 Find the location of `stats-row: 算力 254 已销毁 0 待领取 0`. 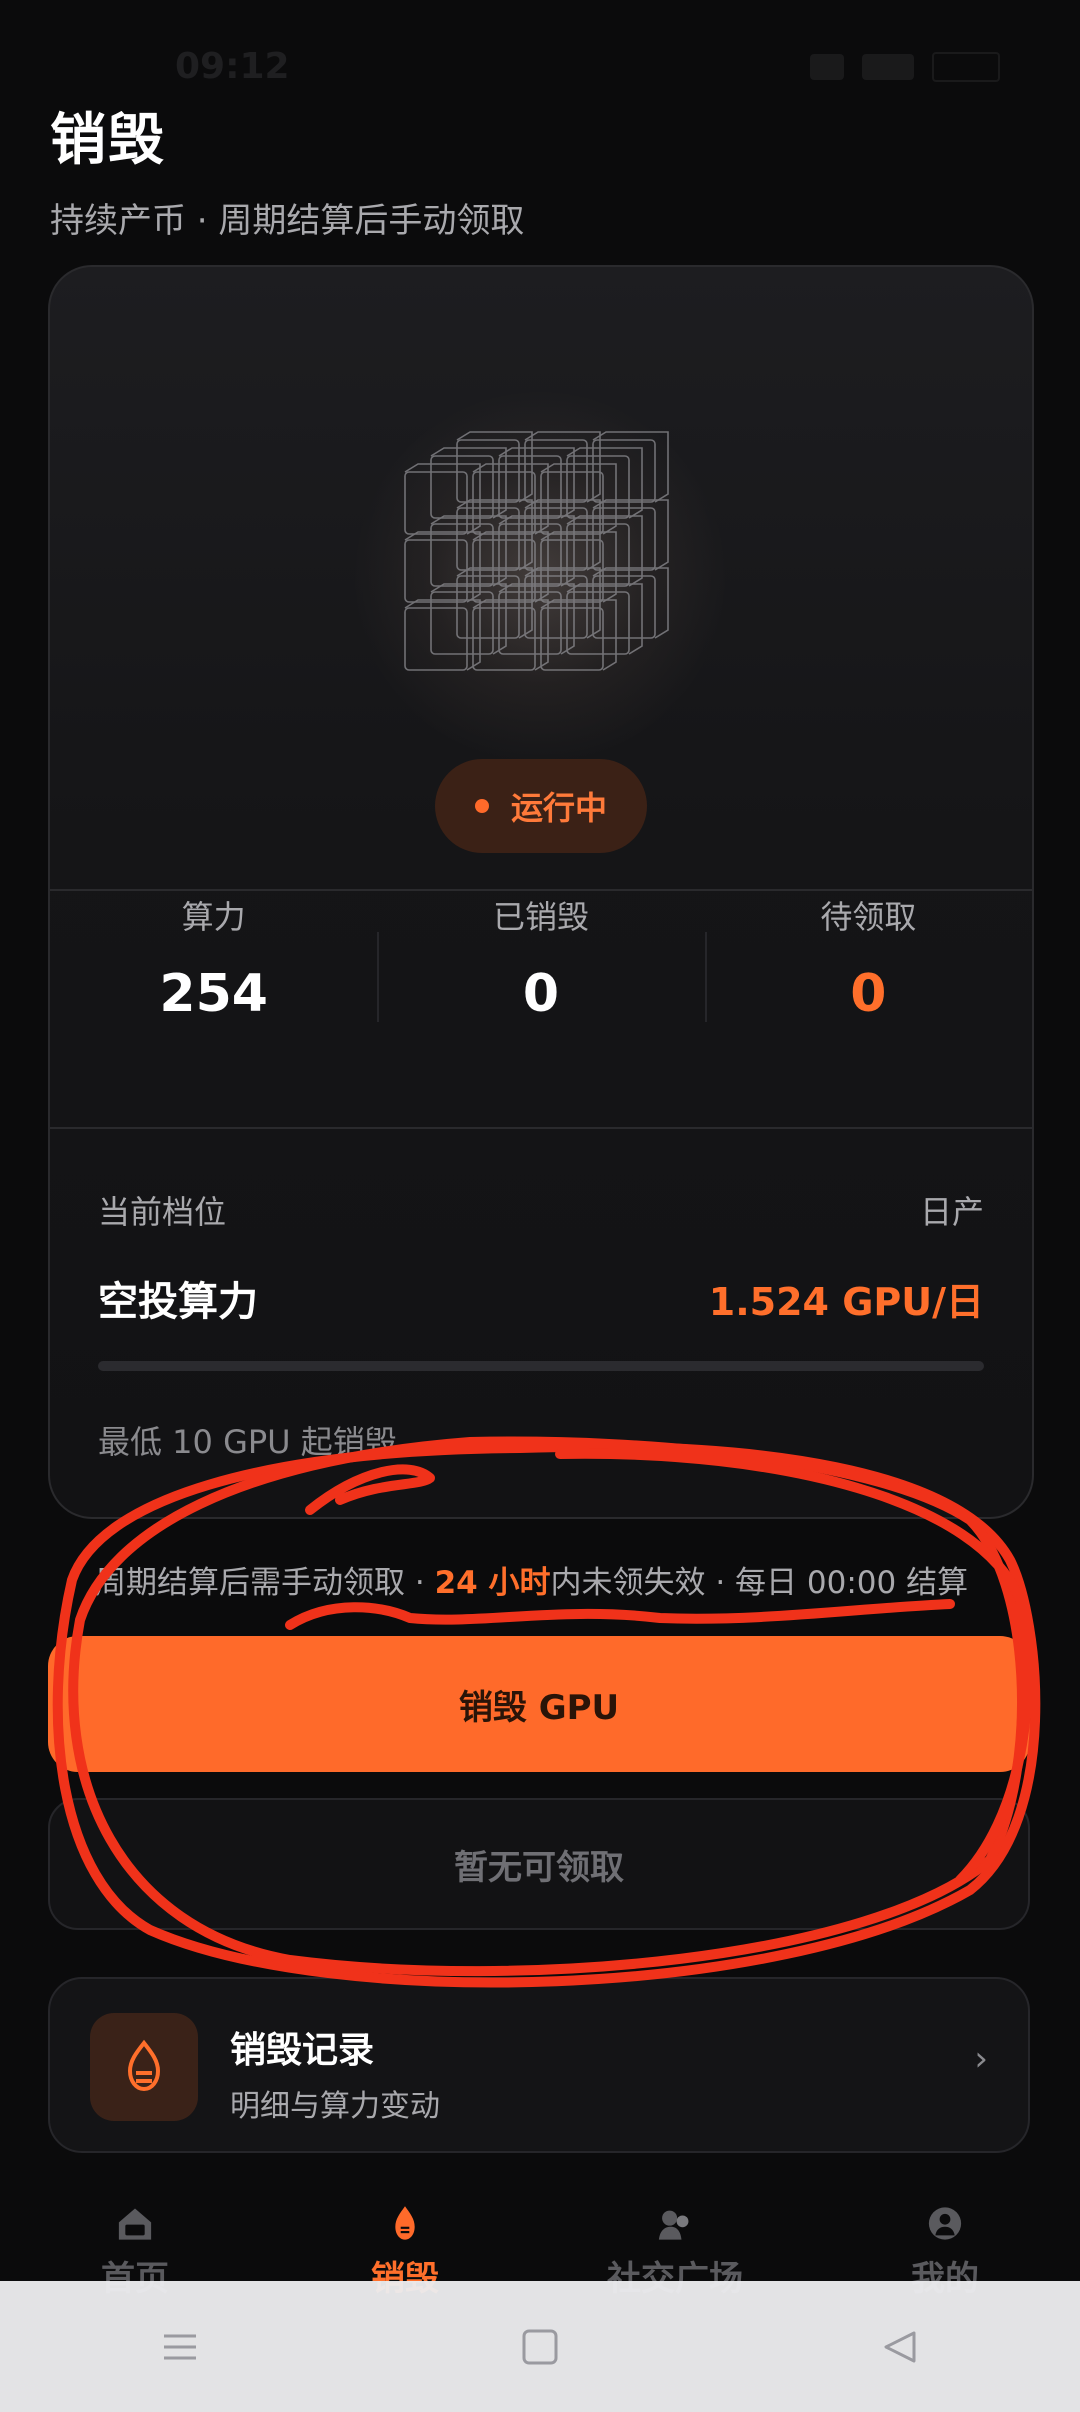

stats-row: 算力 254 已销毁 0 待领取 0 is located at coordinates (541, 992).